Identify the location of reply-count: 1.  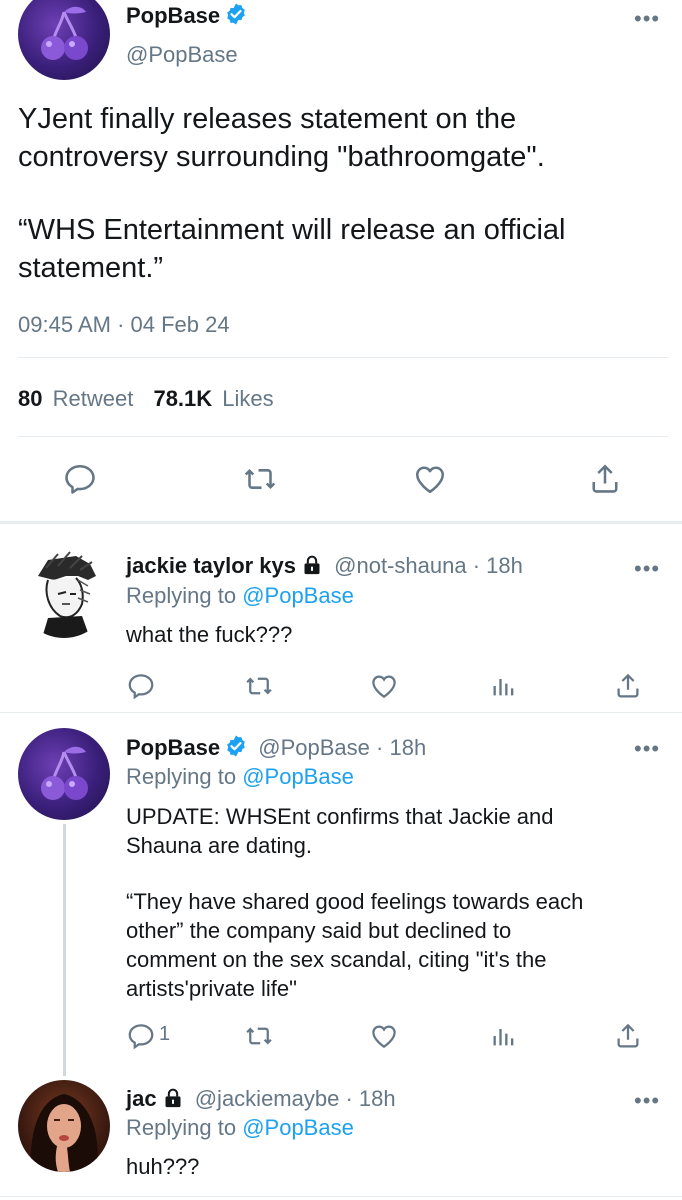
(165, 1034).